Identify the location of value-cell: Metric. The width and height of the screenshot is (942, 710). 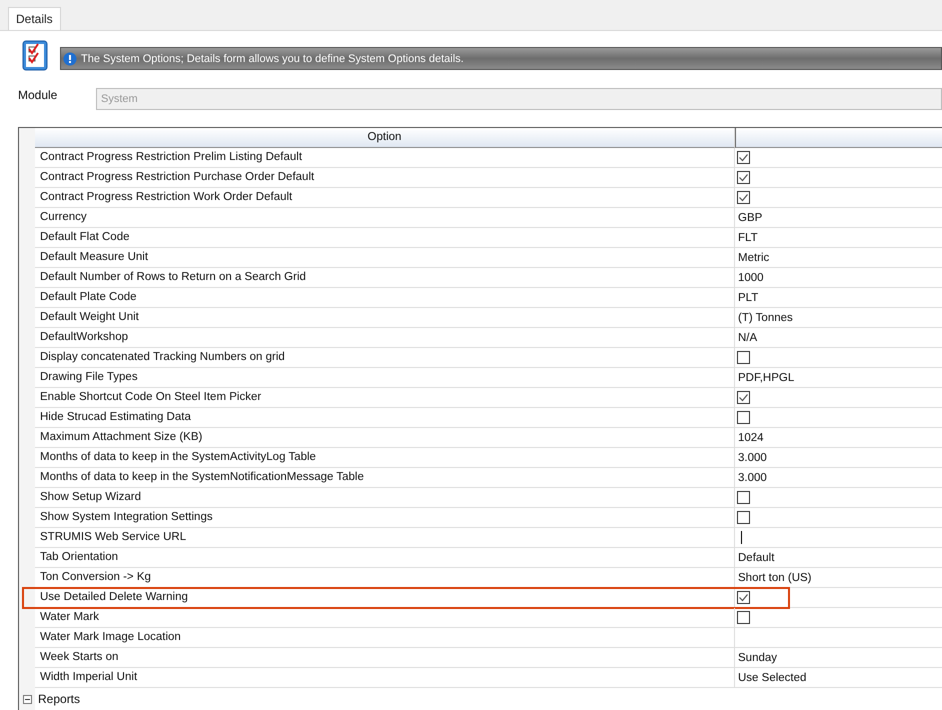
(753, 258).